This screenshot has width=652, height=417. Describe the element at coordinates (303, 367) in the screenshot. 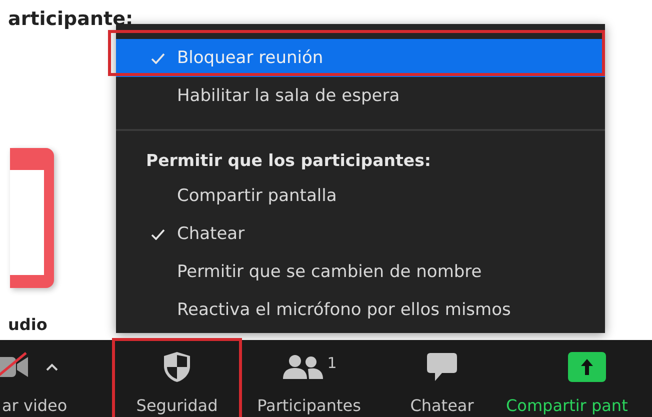

I see `people-icon` at that location.